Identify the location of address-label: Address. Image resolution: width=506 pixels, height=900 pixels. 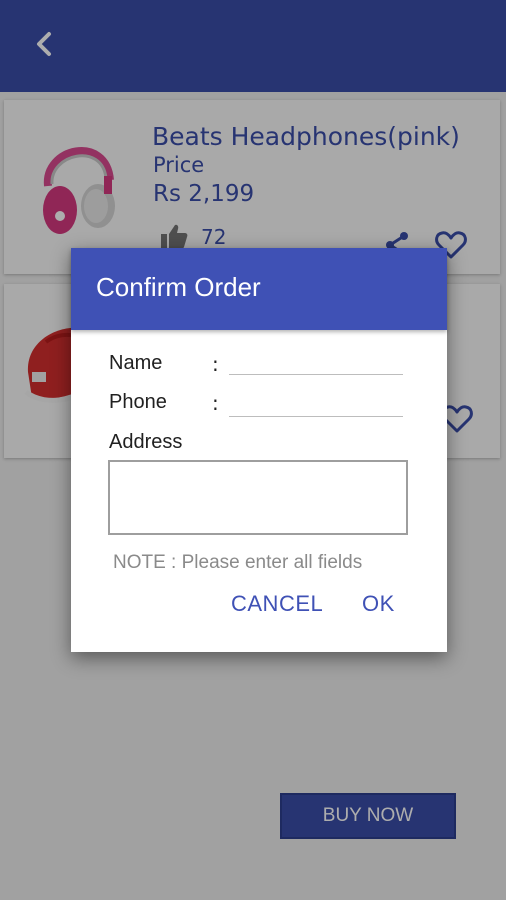
(146, 442).